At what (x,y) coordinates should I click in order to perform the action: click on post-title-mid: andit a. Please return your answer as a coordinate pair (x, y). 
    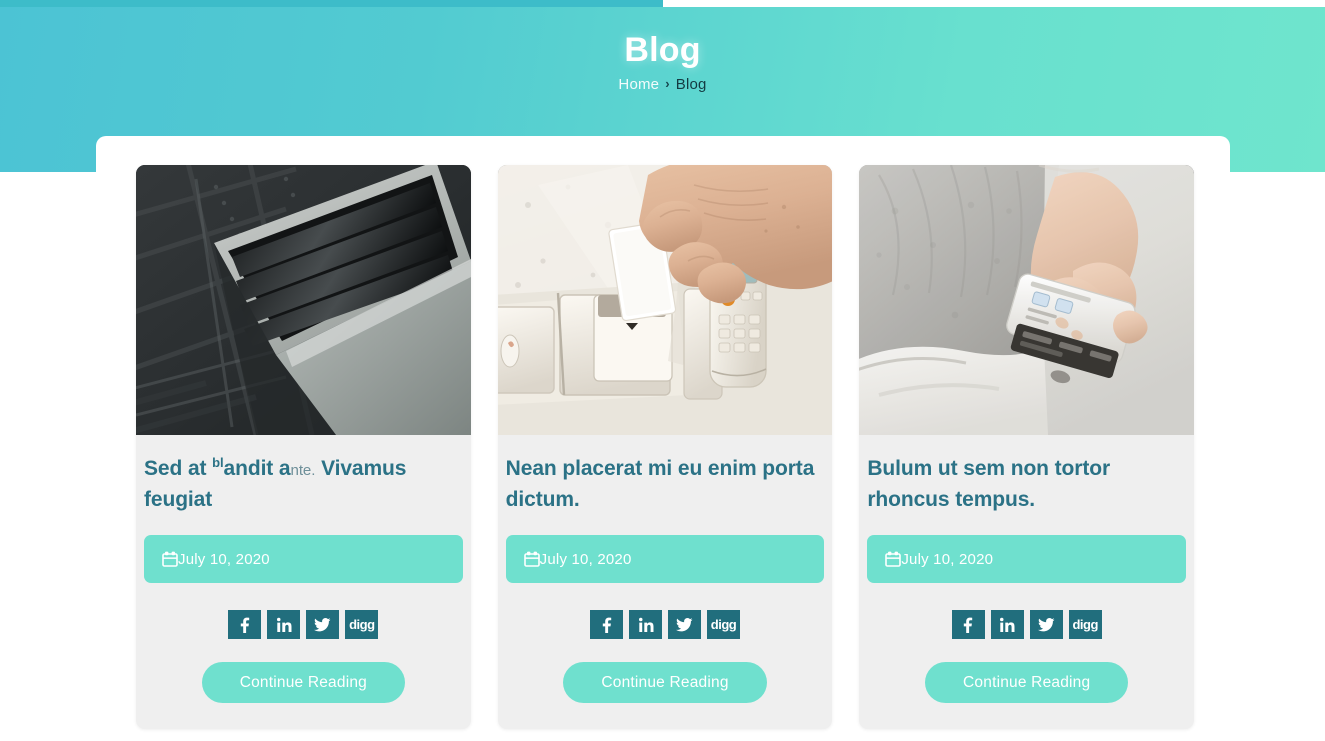
    Looking at the image, I should click on (257, 468).